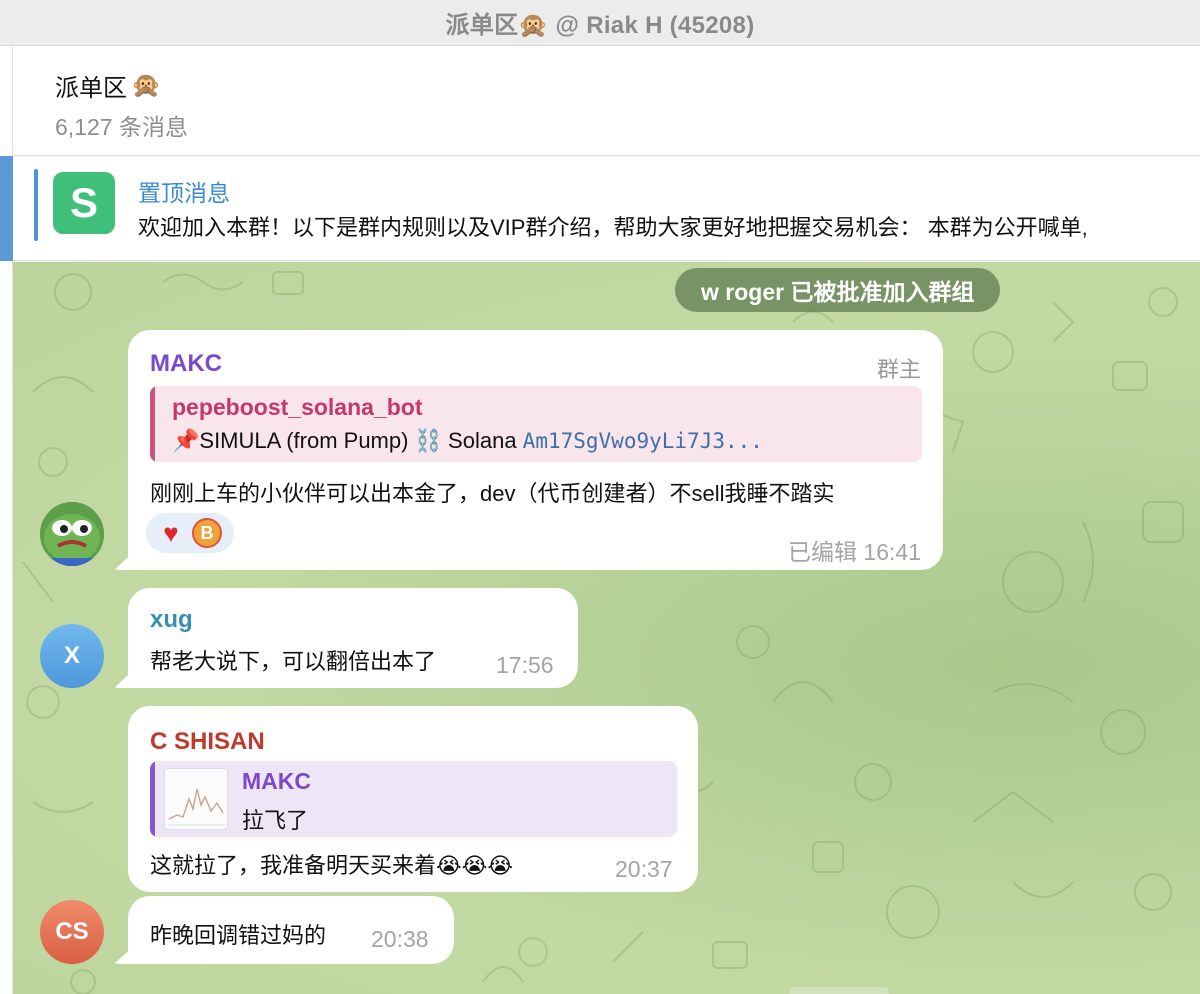 This screenshot has height=994, width=1200. Describe the element at coordinates (600, 25) in the screenshot. I see `window-title: 派单区🙊 @ Riak H (45208)` at that location.